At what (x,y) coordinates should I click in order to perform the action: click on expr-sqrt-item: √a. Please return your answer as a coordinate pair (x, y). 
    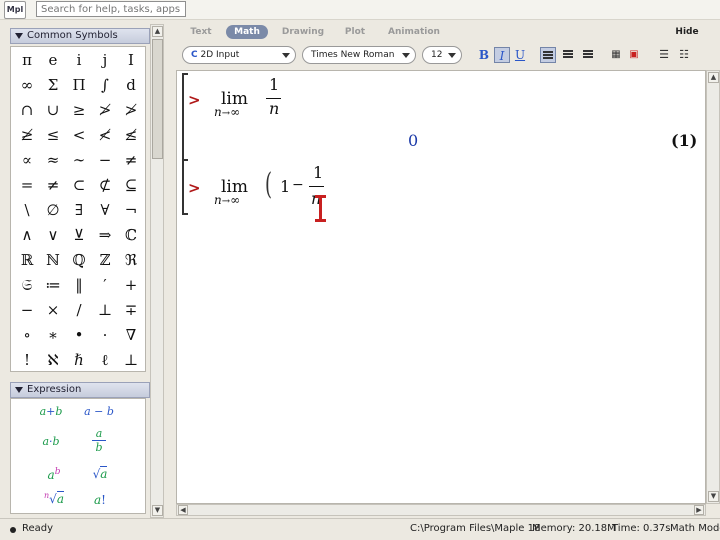
    Looking at the image, I should click on (100, 473).